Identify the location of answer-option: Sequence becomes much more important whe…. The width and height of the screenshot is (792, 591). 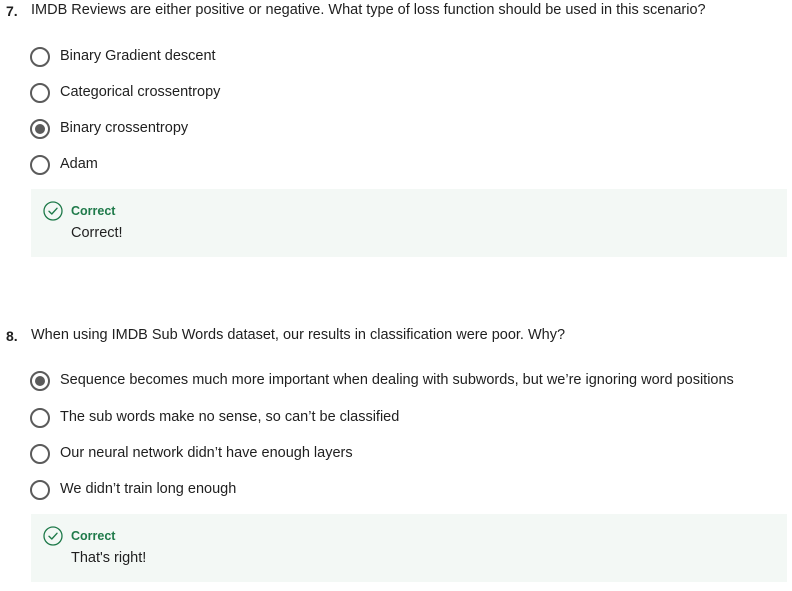
(410, 381).